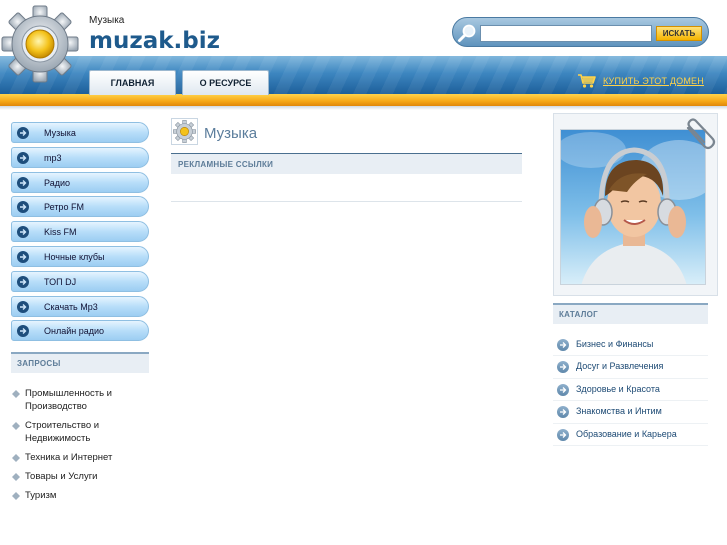 This screenshot has height=545, width=727. I want to click on header-shadow, so click(363, 108).